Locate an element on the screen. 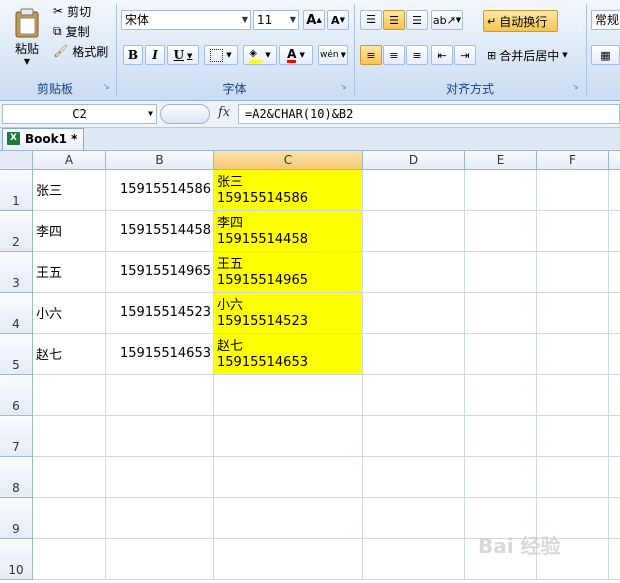 The image size is (620, 583). cell-g5 is located at coordinates (614, 354).